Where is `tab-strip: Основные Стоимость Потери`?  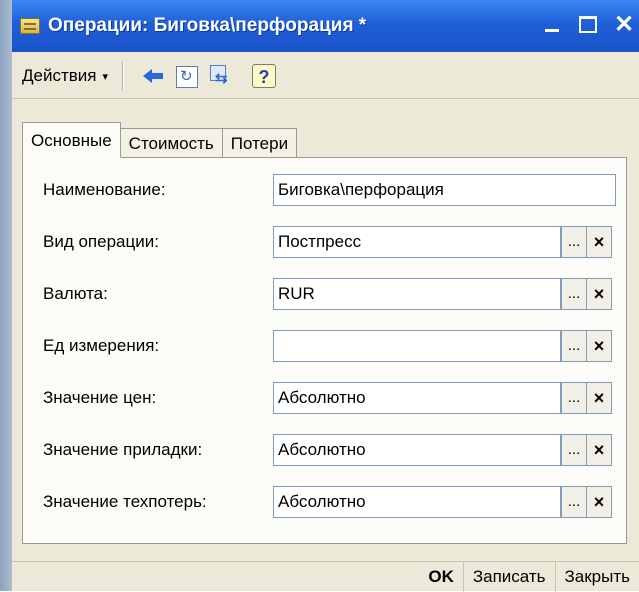
tab-strip: Основные Стоимость Потери is located at coordinates (160, 140).